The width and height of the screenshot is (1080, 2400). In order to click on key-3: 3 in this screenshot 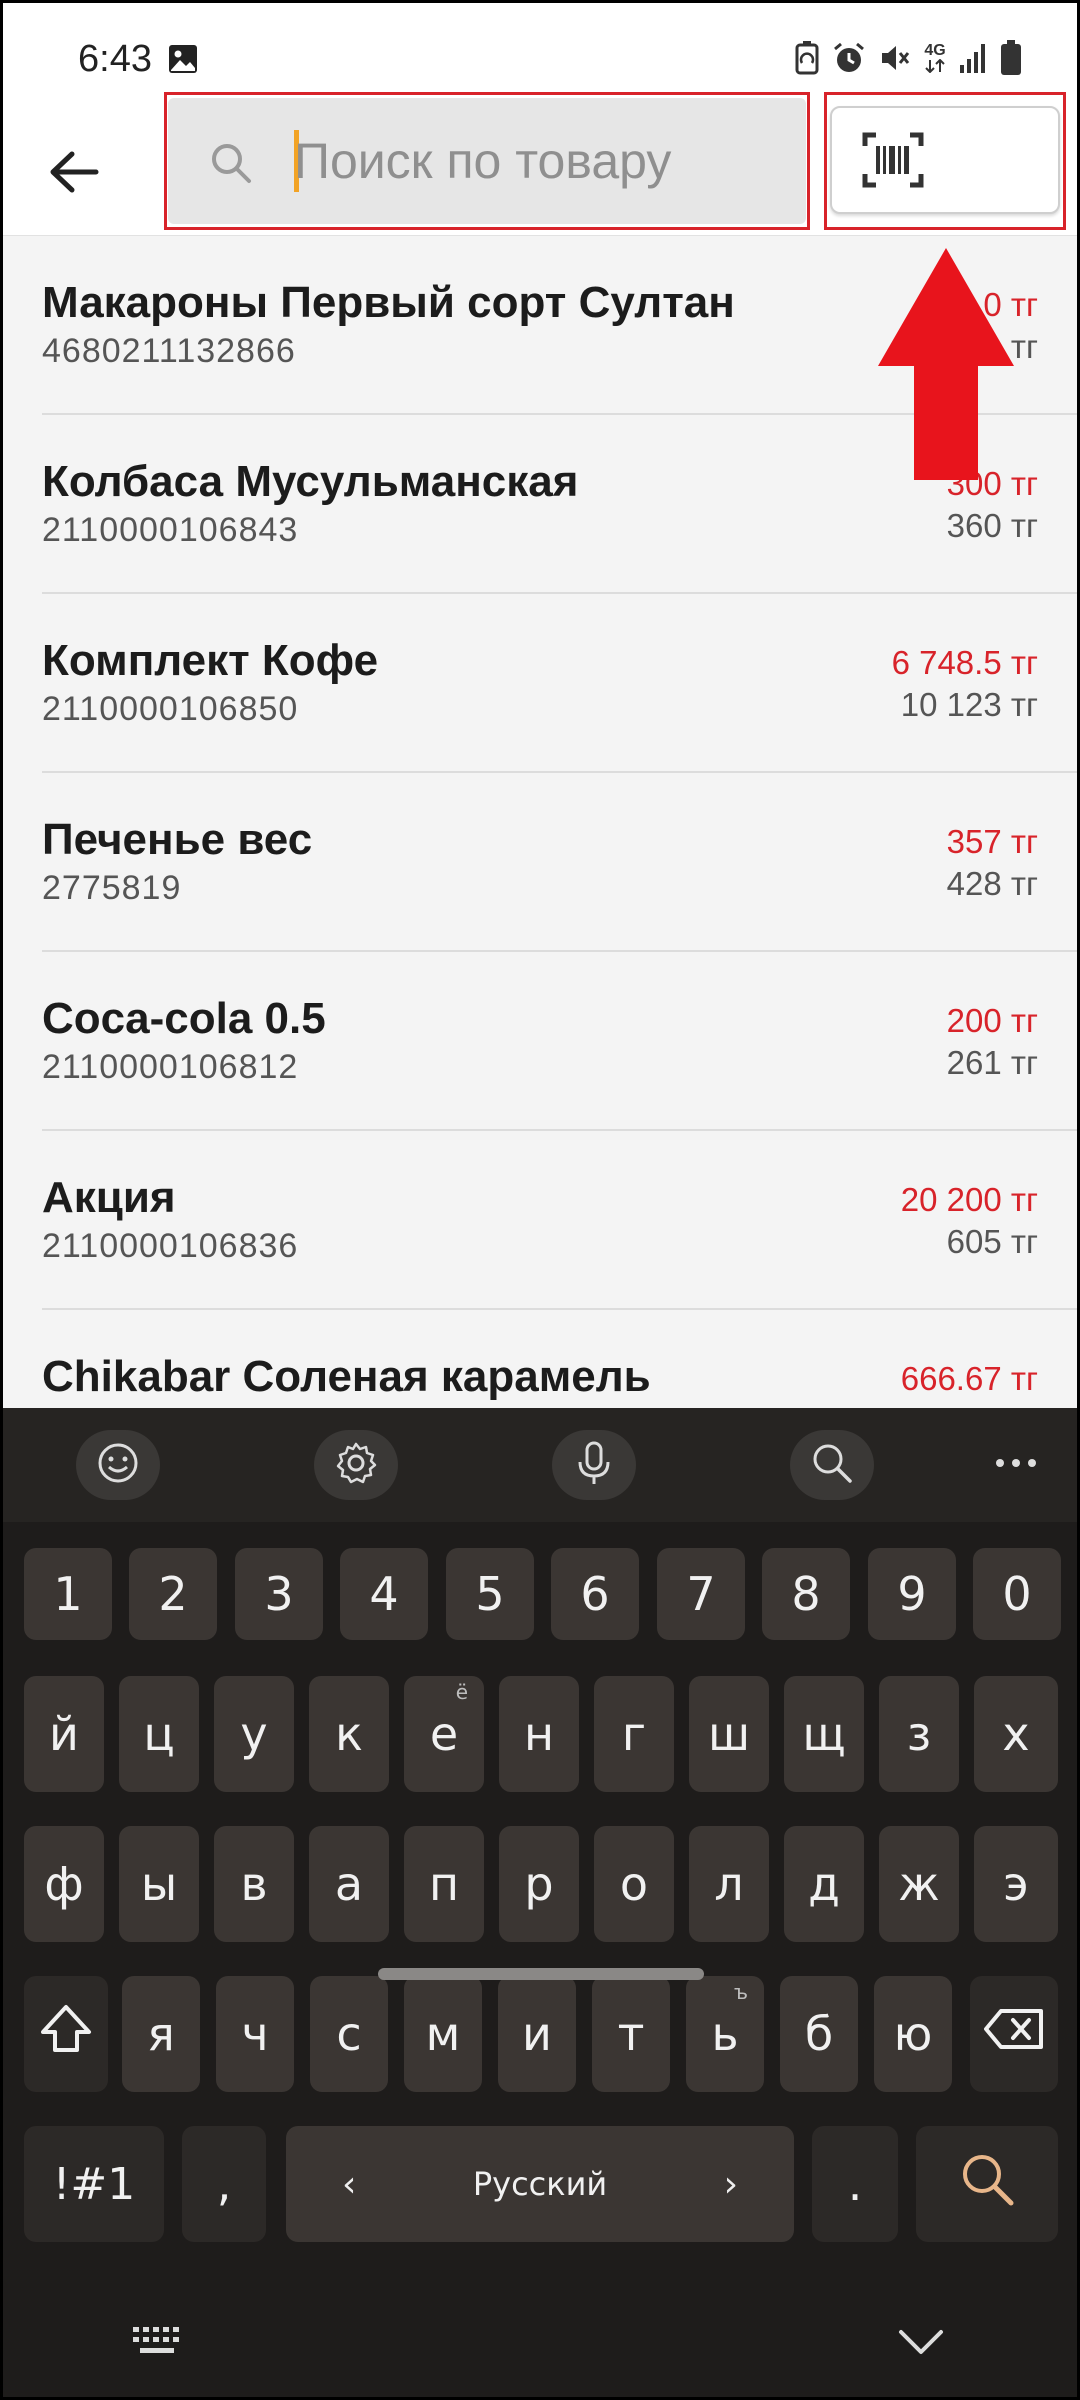, I will do `click(279, 1594)`.